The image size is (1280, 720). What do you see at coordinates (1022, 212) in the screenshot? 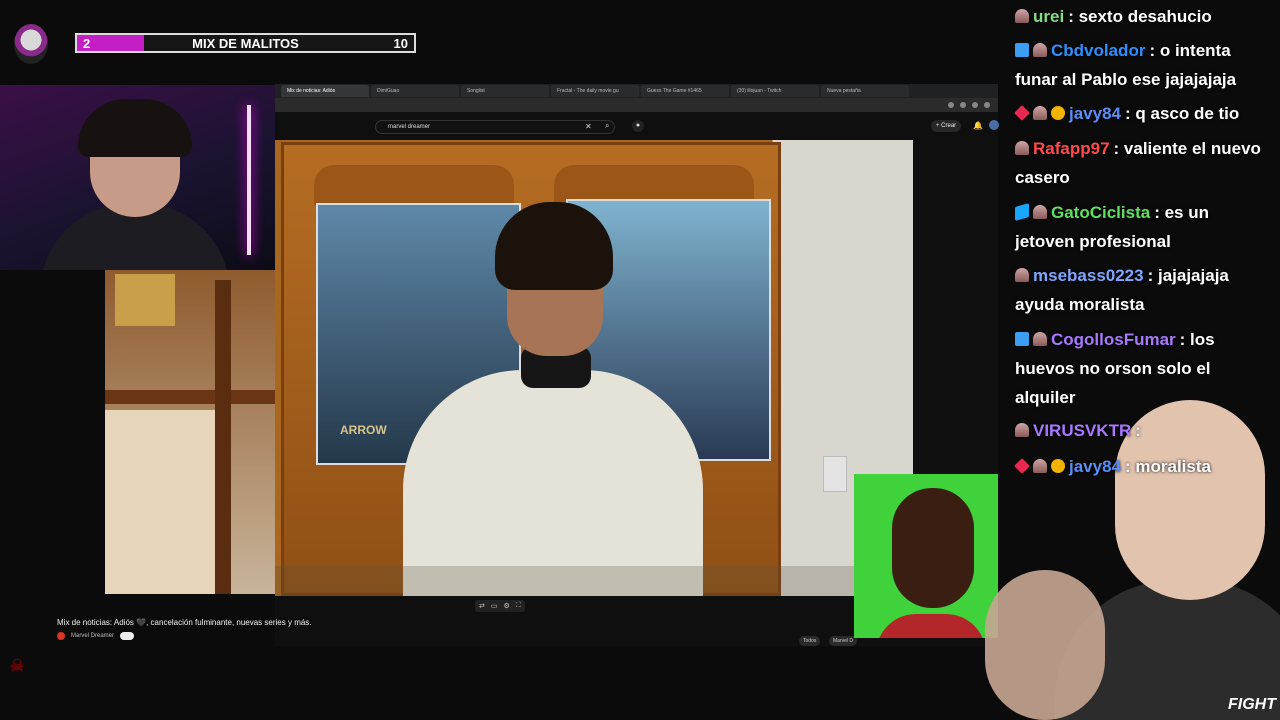
I see `cyan-badge-icon` at bounding box center [1022, 212].